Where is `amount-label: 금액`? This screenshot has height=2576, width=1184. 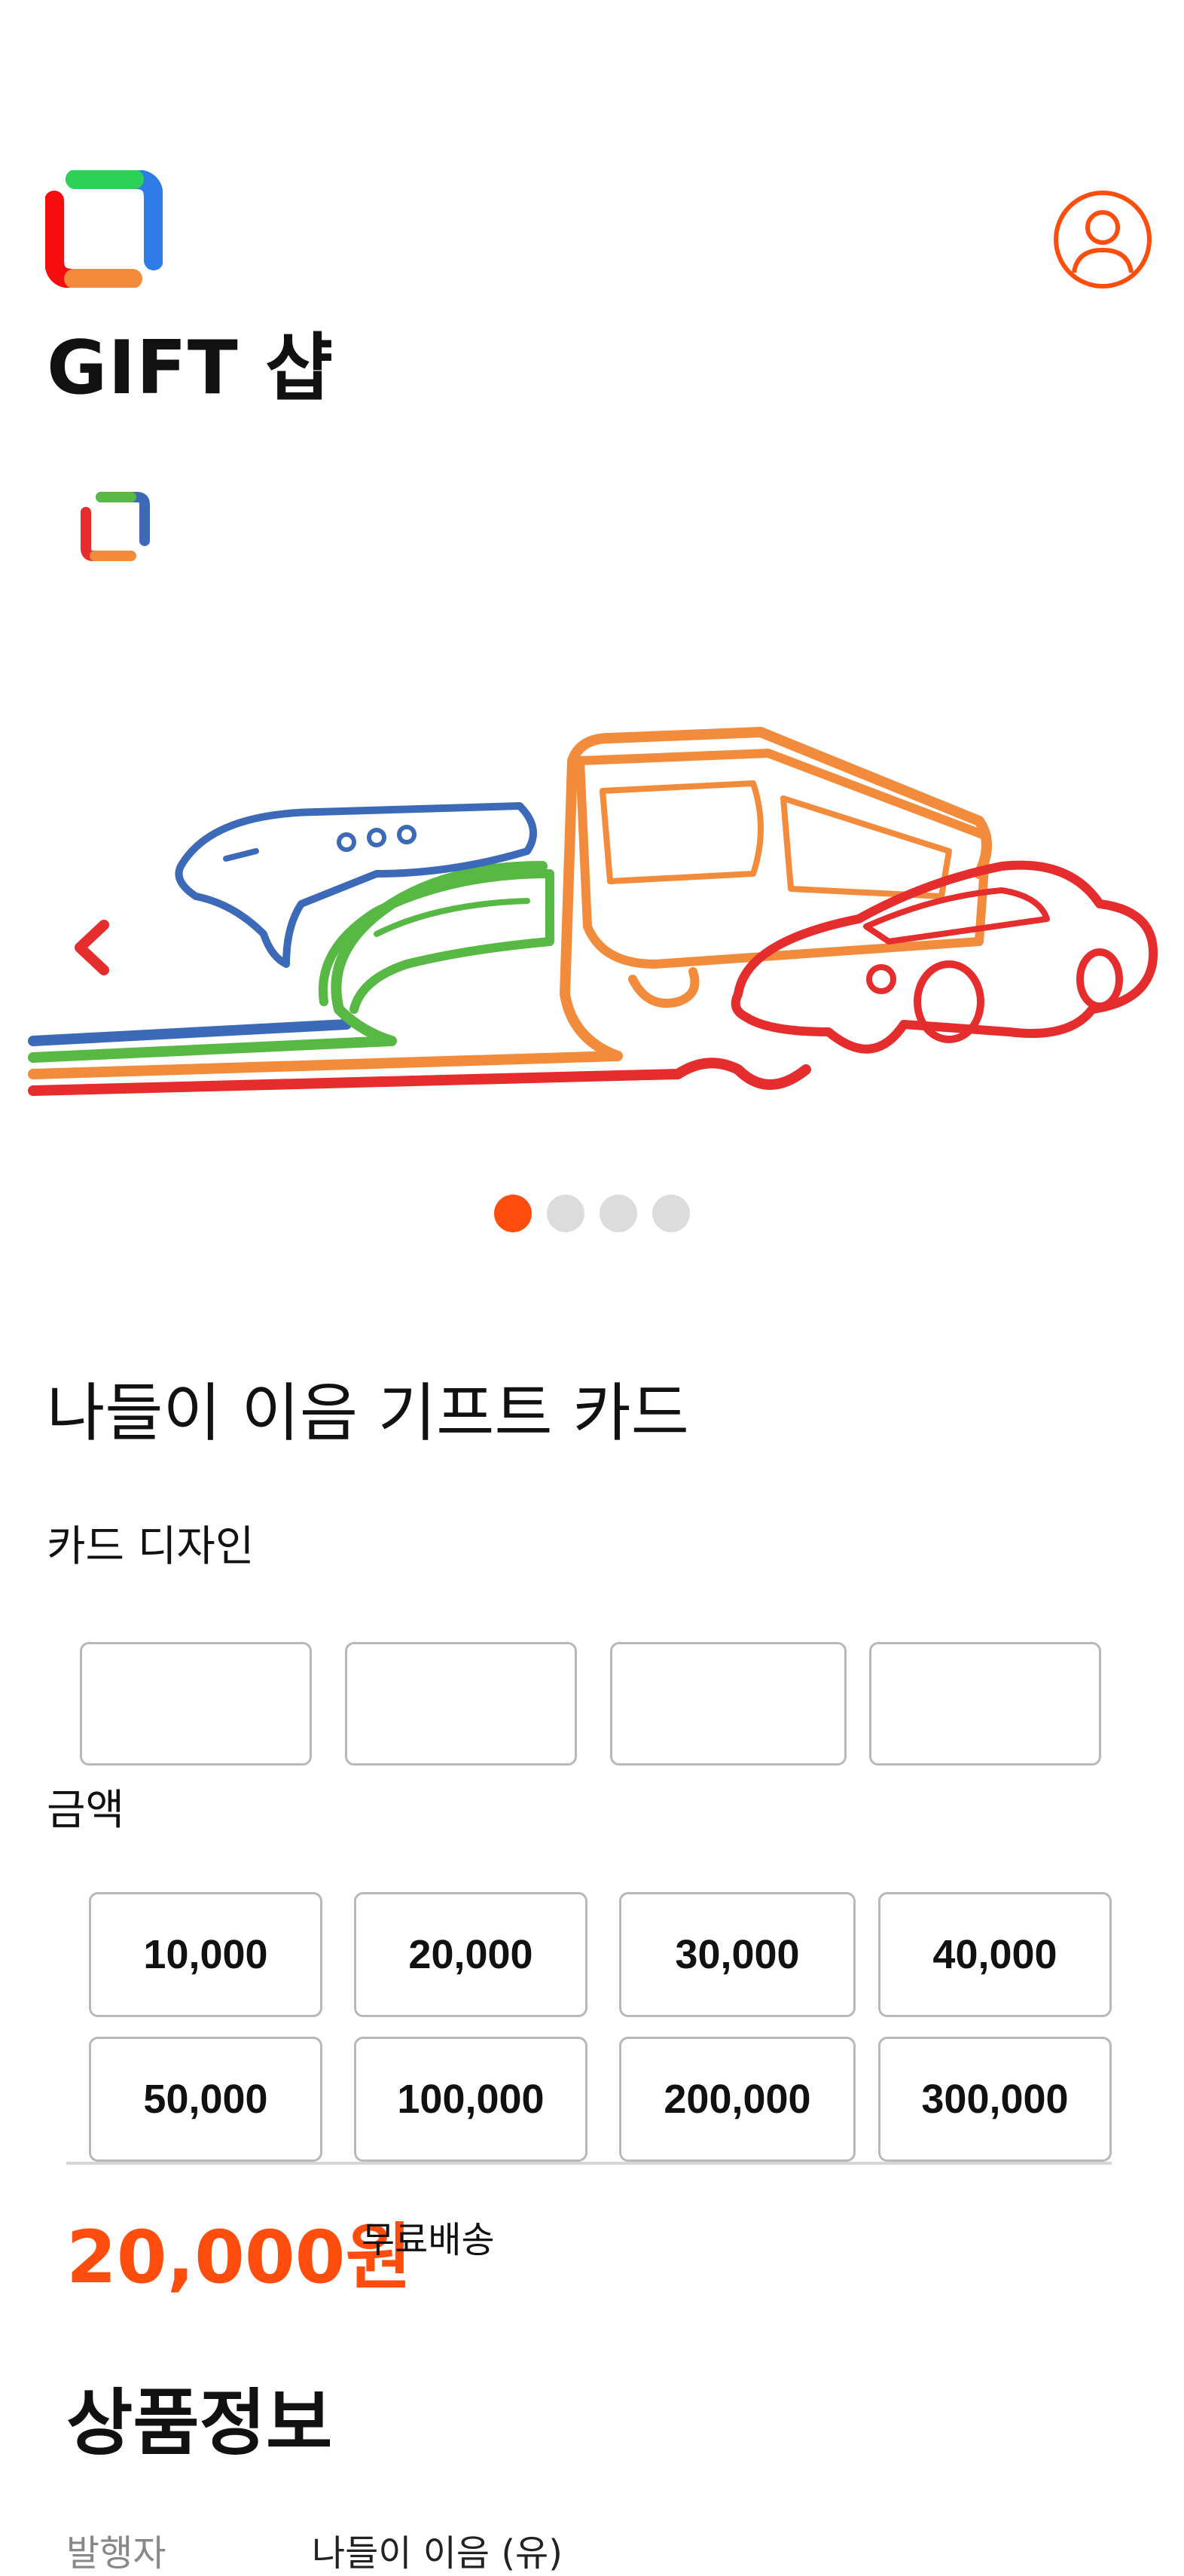
amount-label: 금액 is located at coordinates (86, 1810).